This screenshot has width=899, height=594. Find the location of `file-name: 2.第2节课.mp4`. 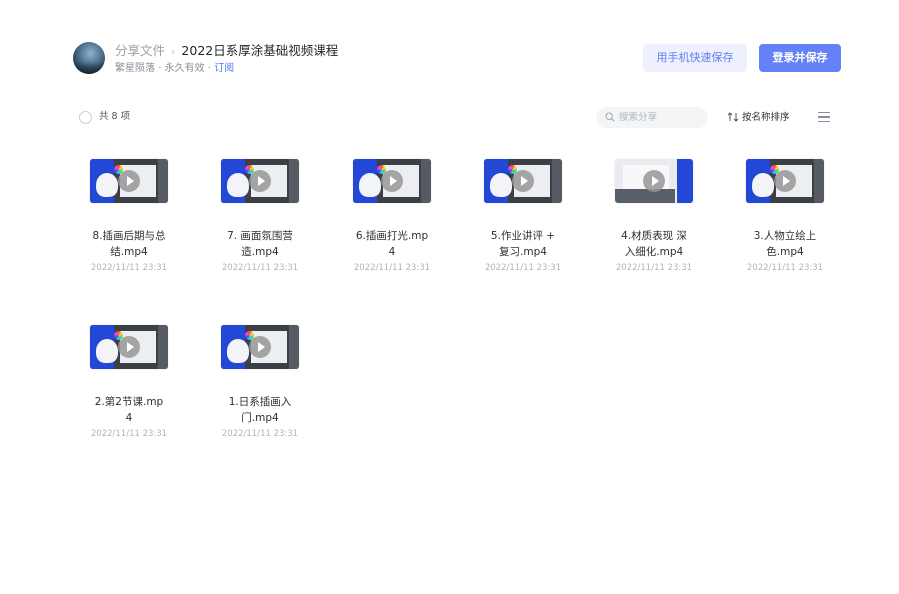

file-name: 2.第2节课.mp4 is located at coordinates (129, 410).